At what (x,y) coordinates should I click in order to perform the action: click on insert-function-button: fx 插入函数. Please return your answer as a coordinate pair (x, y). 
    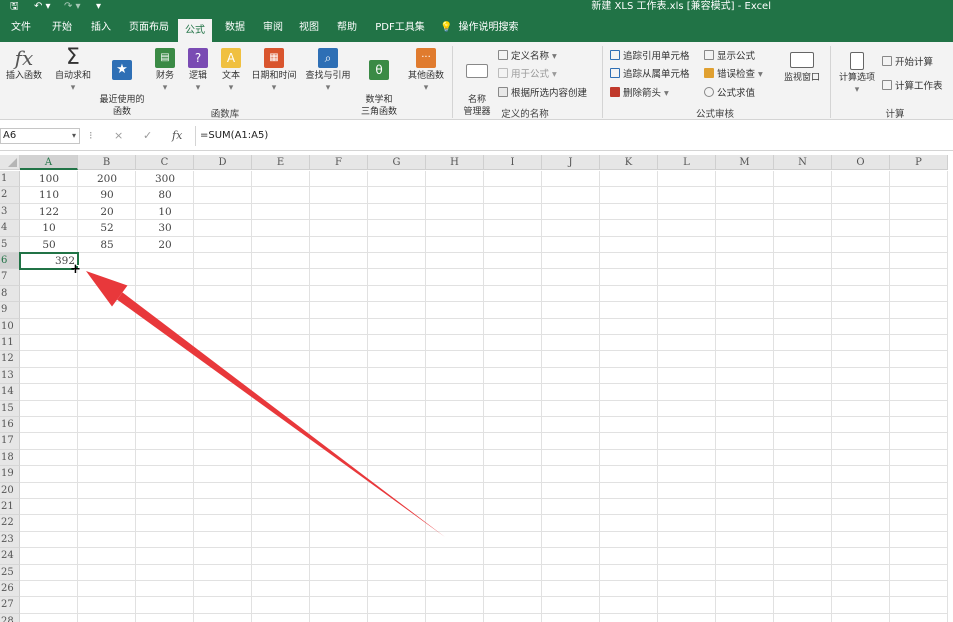
    Looking at the image, I should click on (24, 65).